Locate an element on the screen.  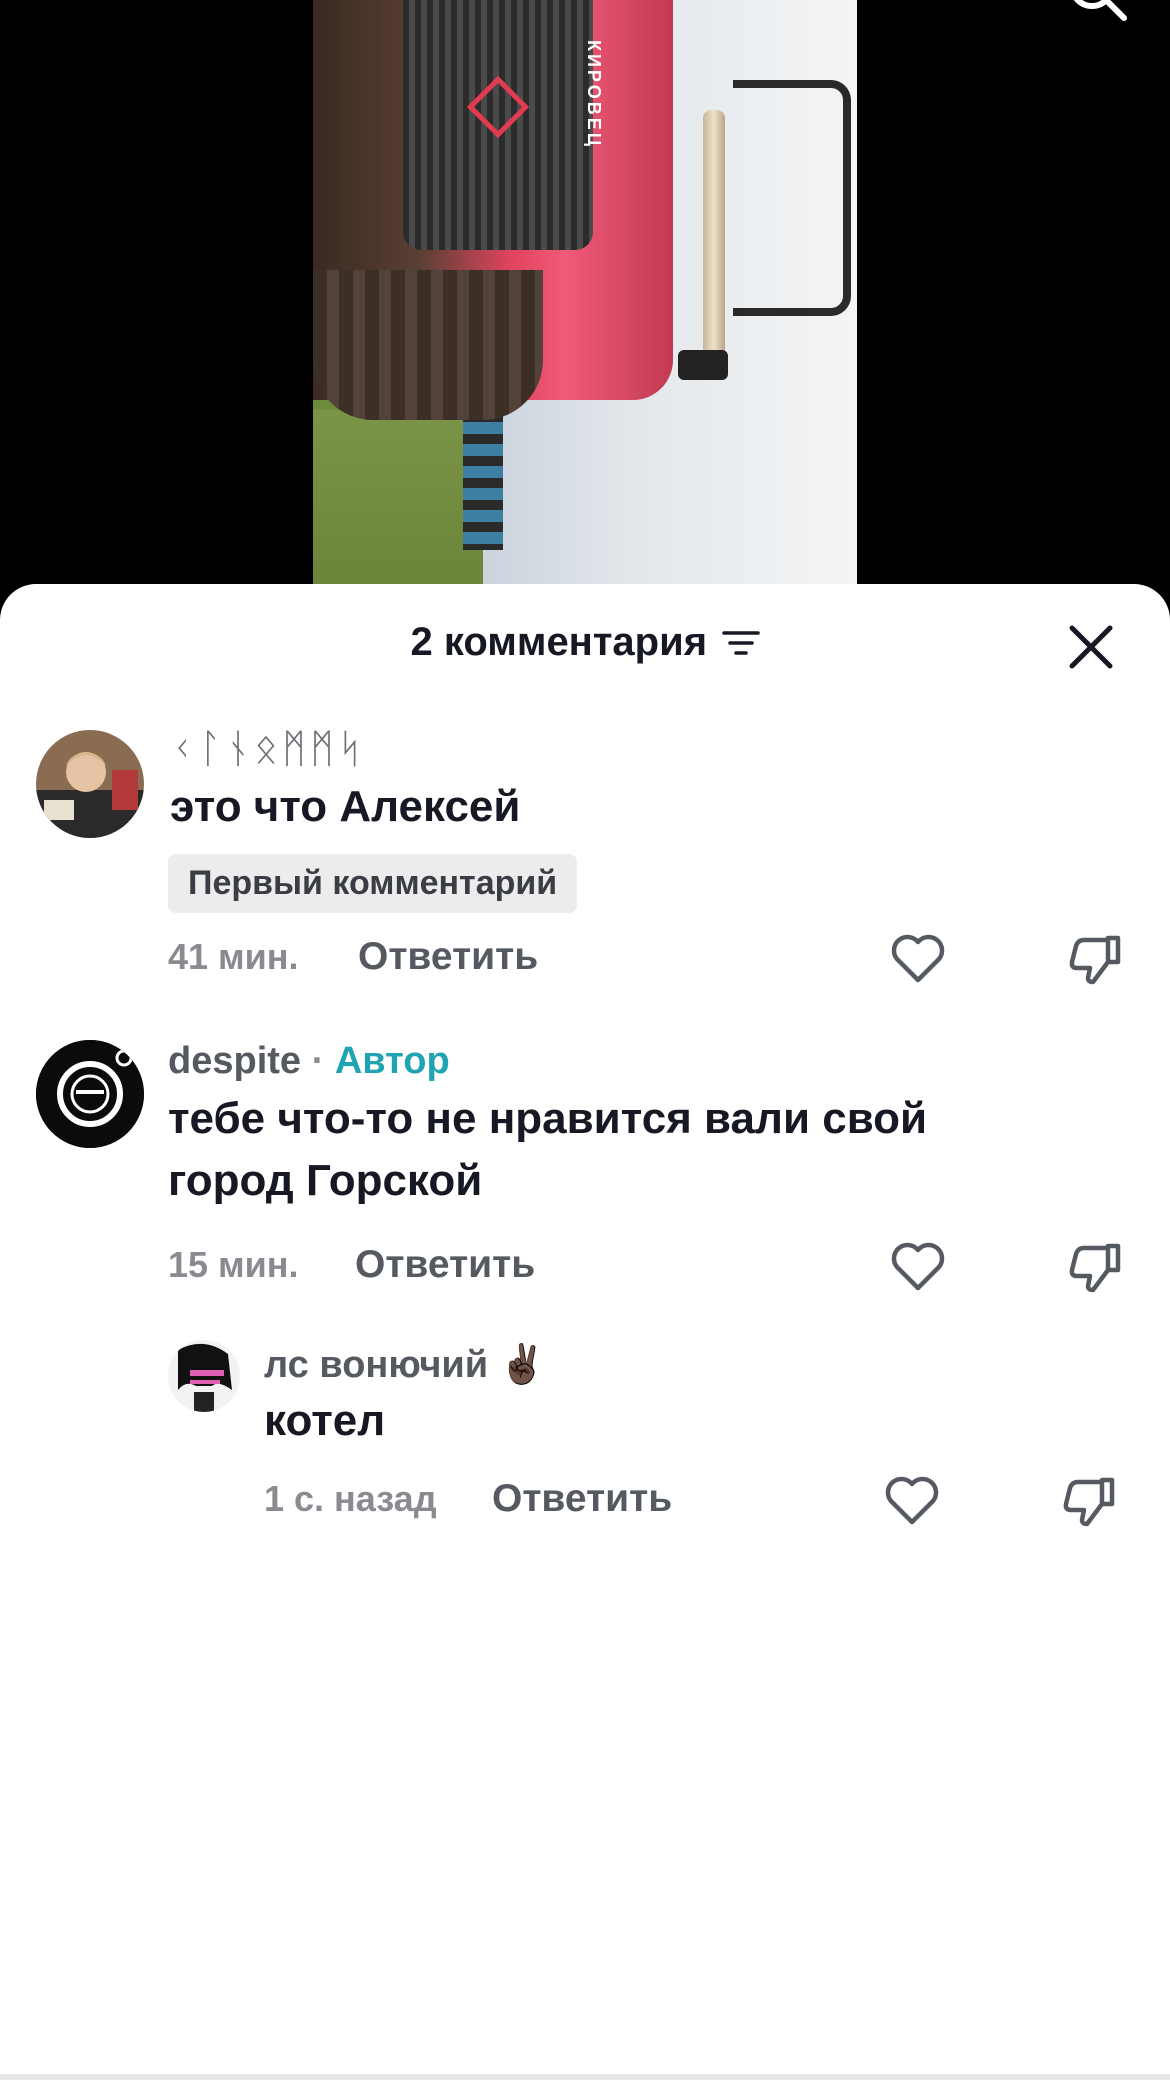
comments-header: 2 комментария is located at coordinates (585, 644).